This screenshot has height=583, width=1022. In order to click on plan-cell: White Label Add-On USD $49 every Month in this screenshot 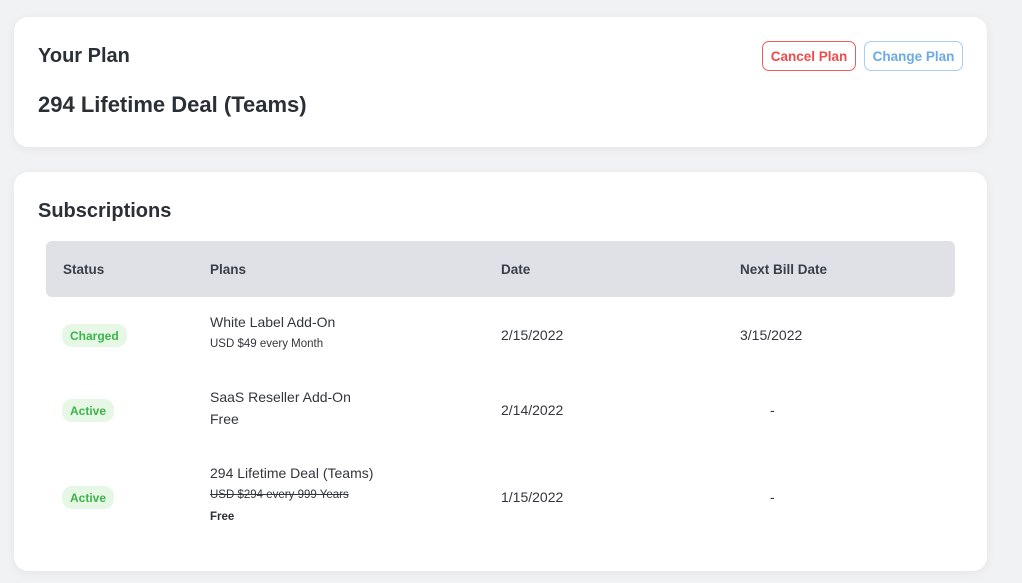, I will do `click(272, 333)`.